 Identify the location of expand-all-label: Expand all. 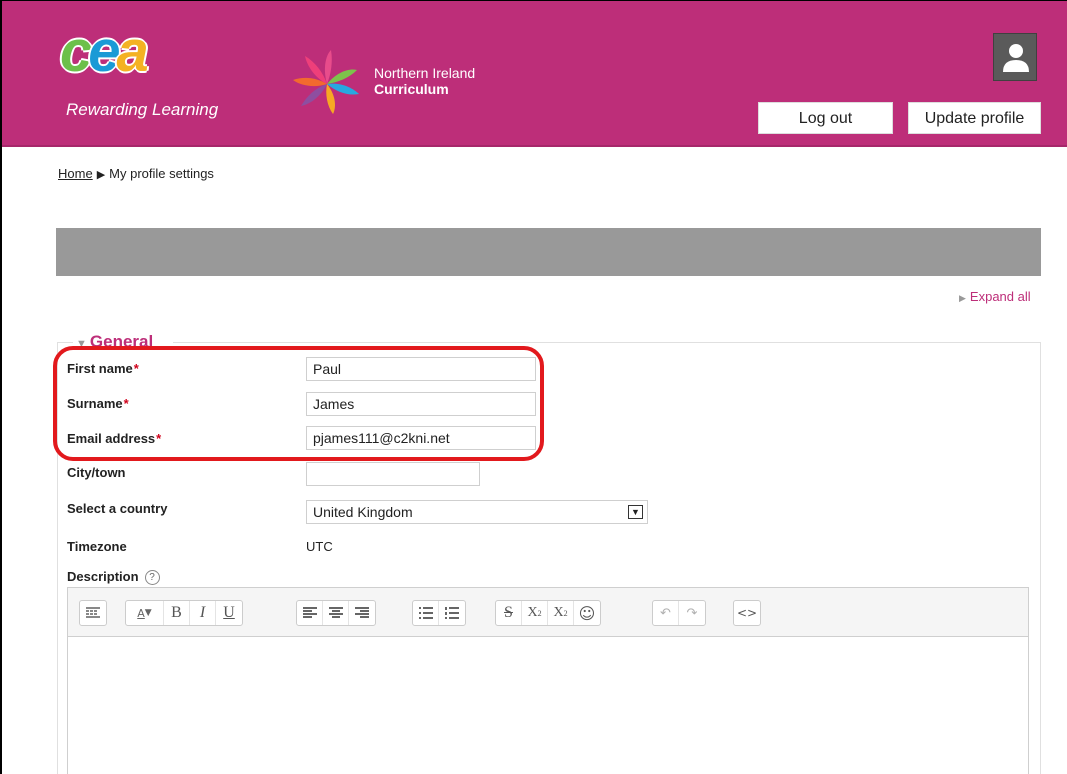
(1000, 296).